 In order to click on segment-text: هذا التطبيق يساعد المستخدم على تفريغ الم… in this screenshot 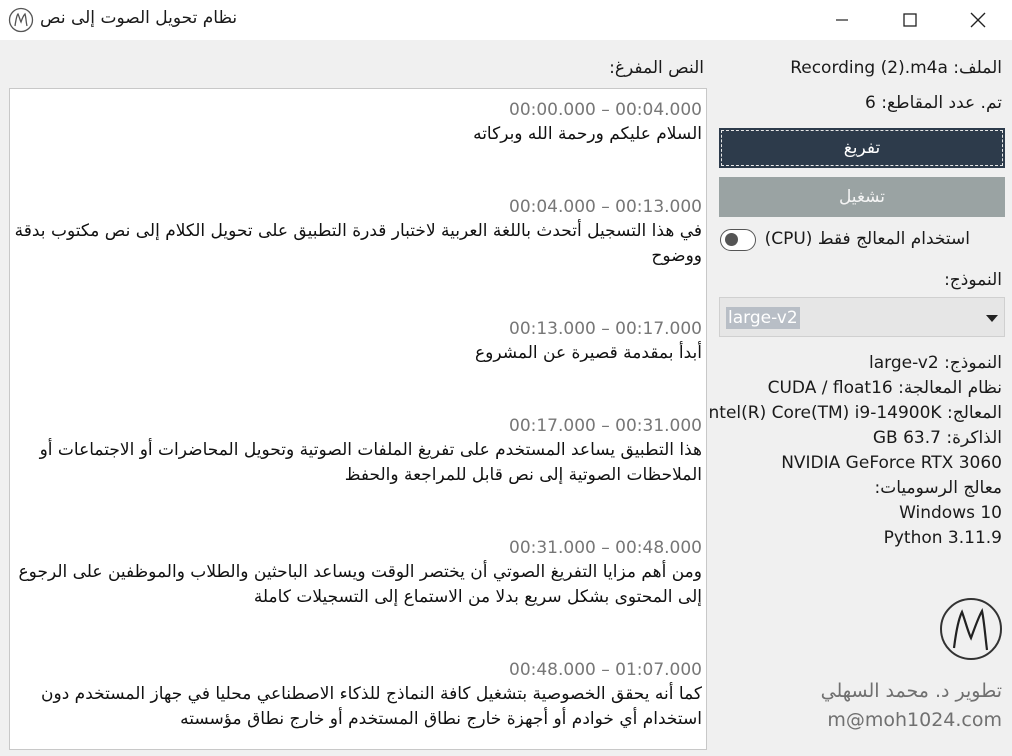, I will do `click(370, 462)`.